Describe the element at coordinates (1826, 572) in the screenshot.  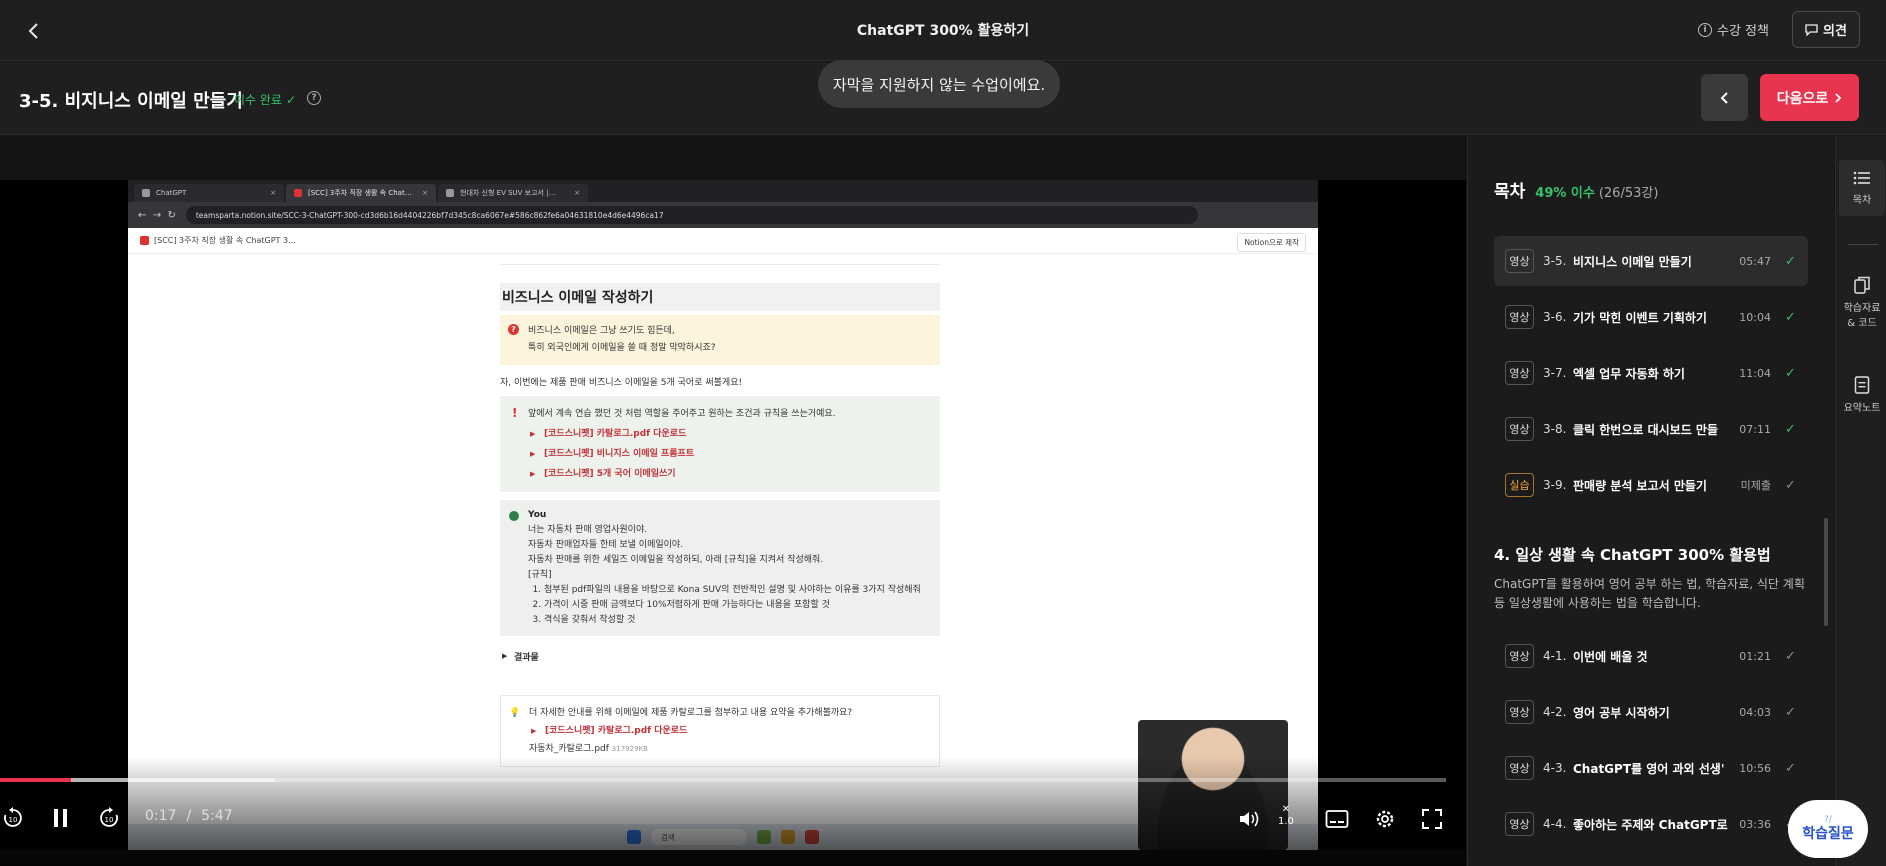
I see `panel-scrollbar` at that location.